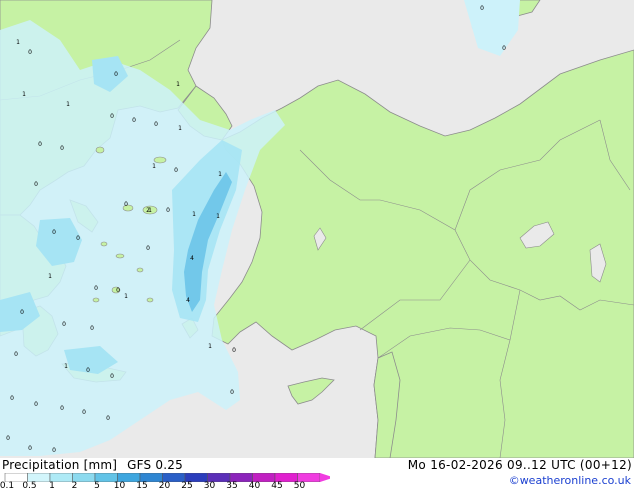  I want to click on product-label: Precipitation [mm], so click(60, 465).